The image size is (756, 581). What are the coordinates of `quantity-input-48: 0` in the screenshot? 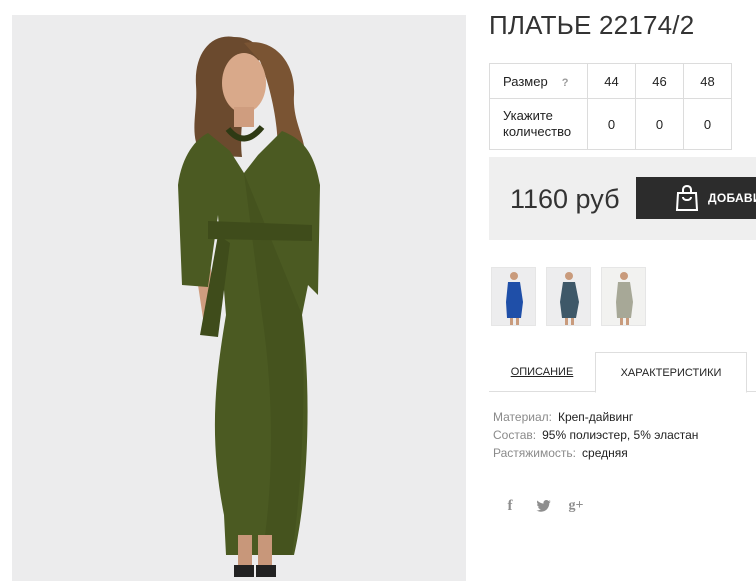 It's located at (707, 124).